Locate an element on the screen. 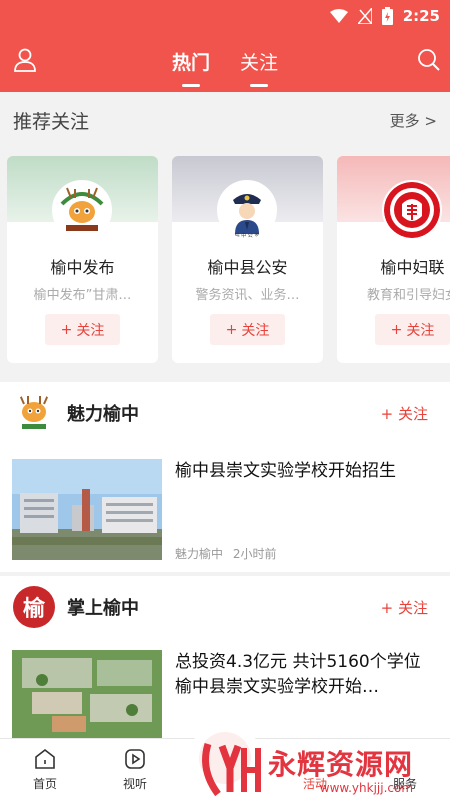 The width and height of the screenshot is (450, 800). police-mascot-icon: 榆 中 公 安 is located at coordinates (247, 210).